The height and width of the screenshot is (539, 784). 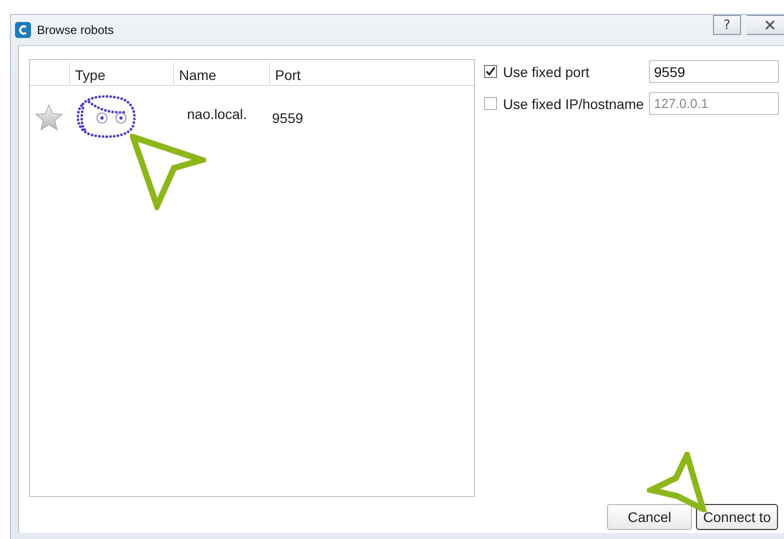 I want to click on robot-head-icon, so click(x=106, y=116).